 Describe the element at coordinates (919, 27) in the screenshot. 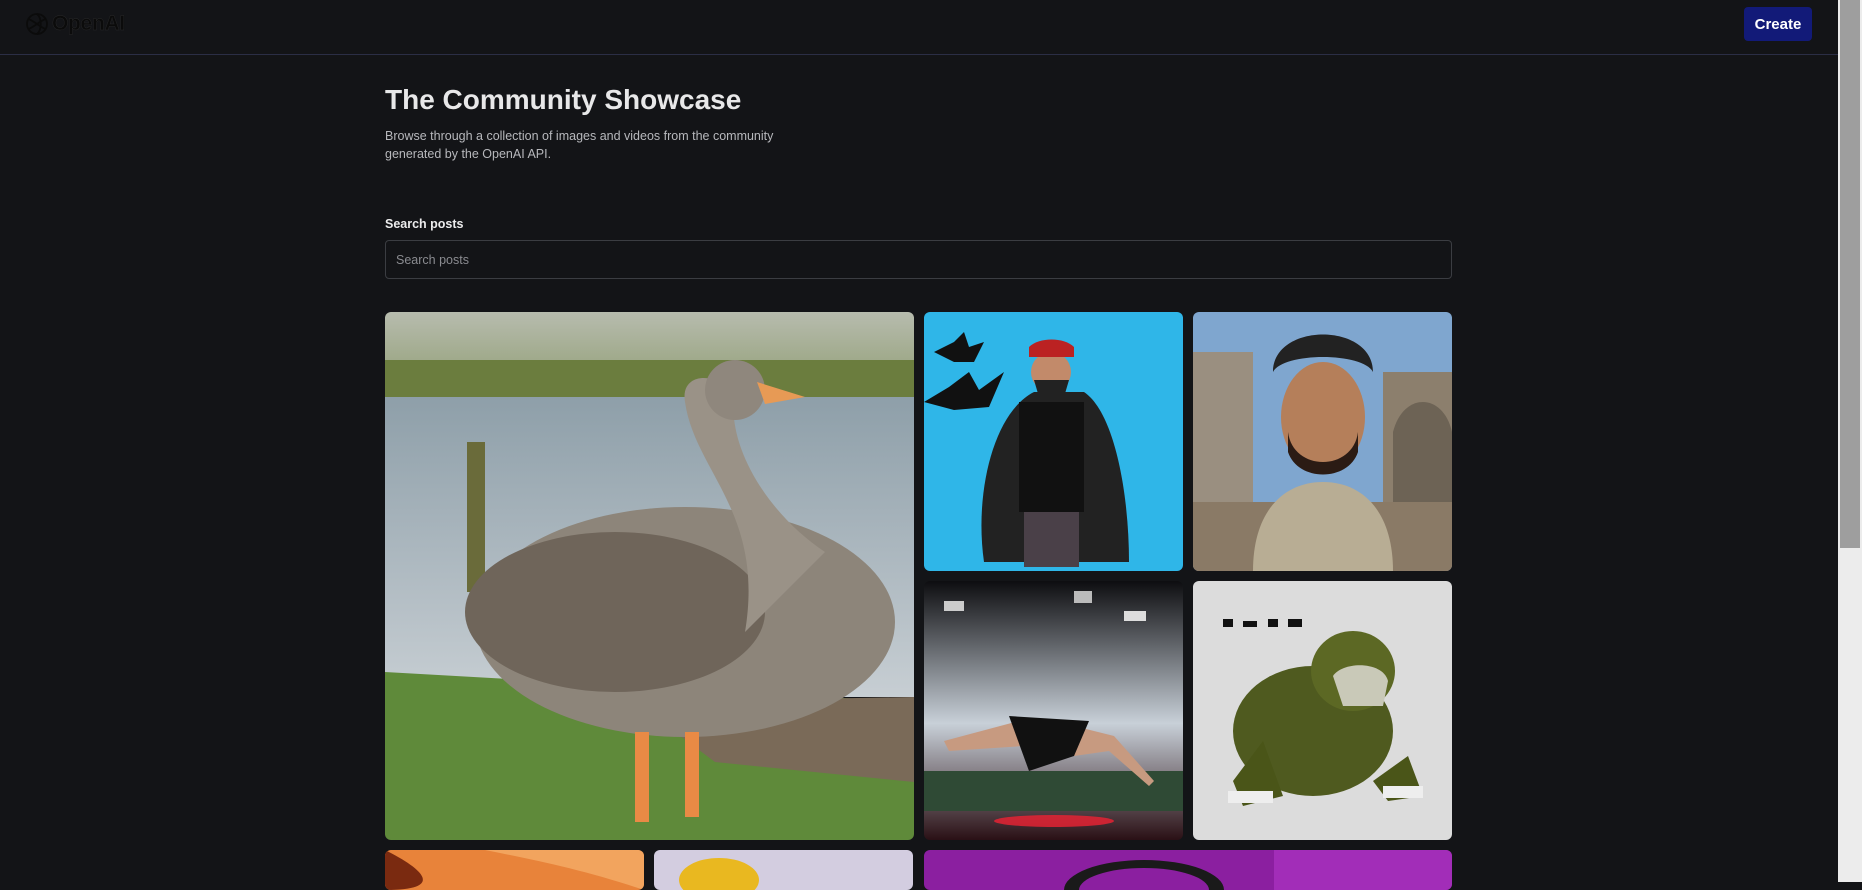

I see `top-navigation-bar: OpenAI Create` at that location.